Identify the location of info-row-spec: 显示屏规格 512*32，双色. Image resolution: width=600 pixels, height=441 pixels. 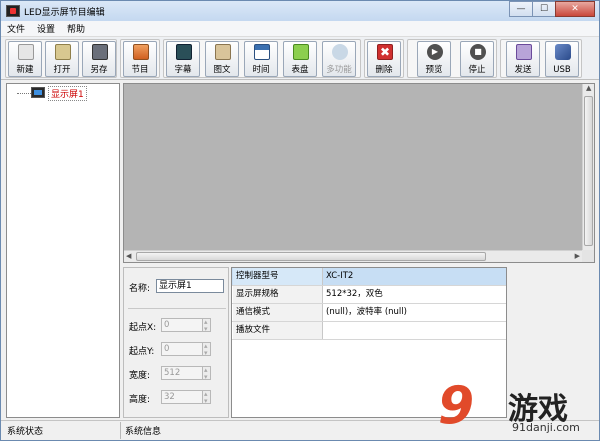
(369, 295).